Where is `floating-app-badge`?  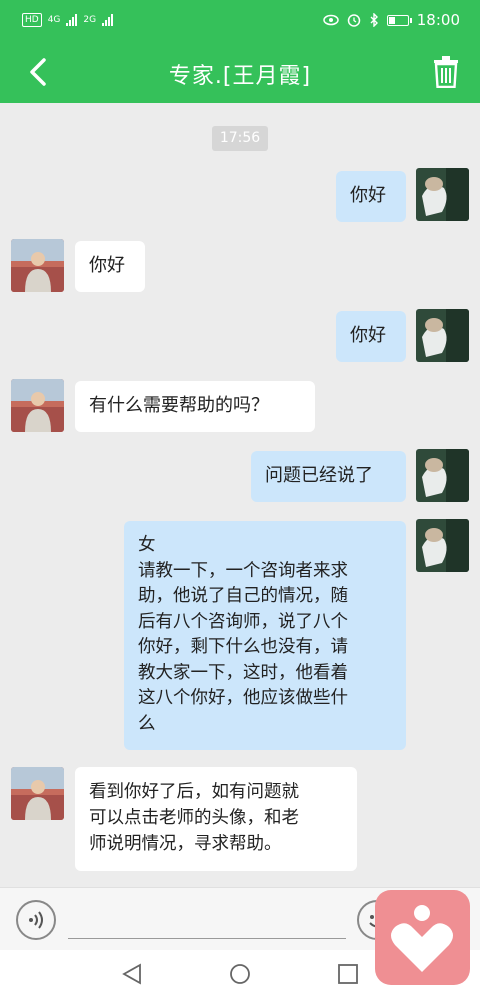
floating-app-badge is located at coordinates (422, 937).